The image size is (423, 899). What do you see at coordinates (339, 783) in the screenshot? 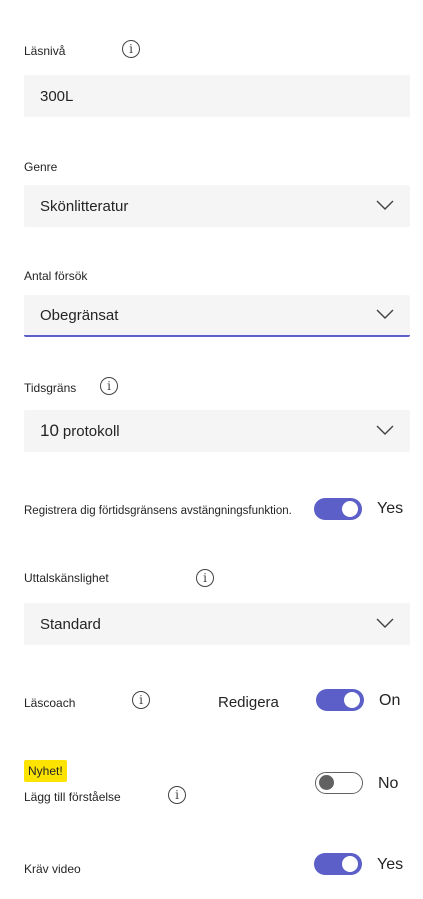
I see `comprehension-toggle` at bounding box center [339, 783].